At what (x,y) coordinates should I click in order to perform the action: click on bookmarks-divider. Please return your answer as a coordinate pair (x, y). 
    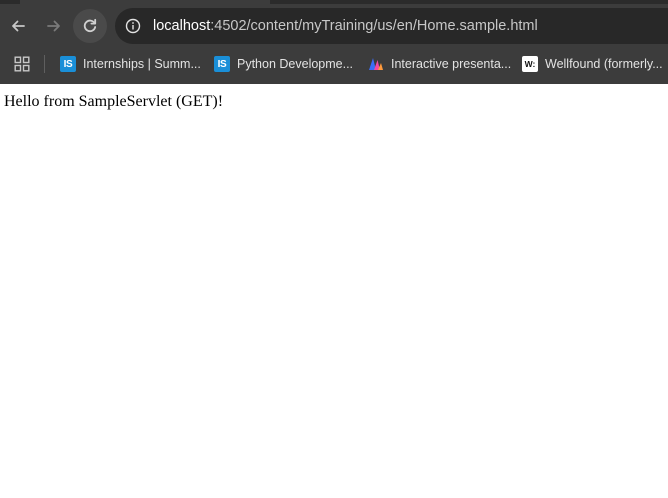
    Looking at the image, I should click on (44, 64).